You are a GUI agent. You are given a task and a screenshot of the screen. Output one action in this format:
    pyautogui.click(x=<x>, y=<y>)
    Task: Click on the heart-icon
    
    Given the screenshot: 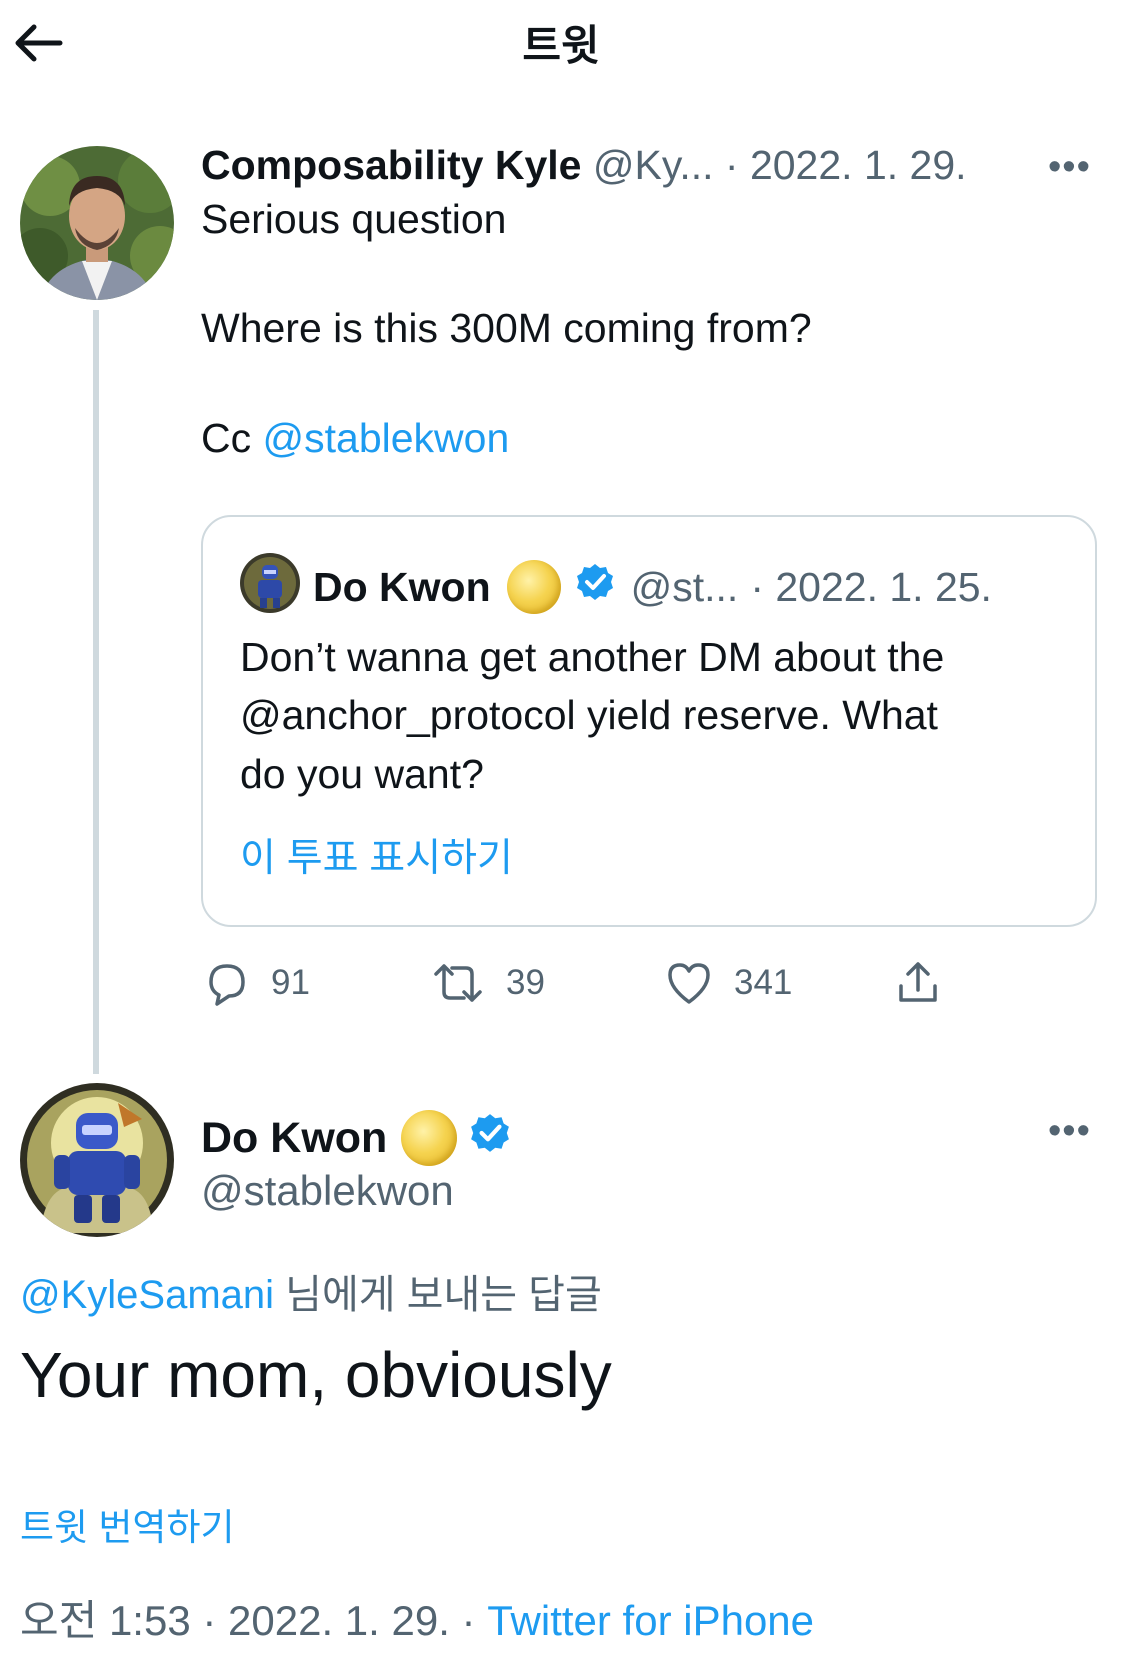 What is the action you would take?
    pyautogui.click(x=689, y=983)
    